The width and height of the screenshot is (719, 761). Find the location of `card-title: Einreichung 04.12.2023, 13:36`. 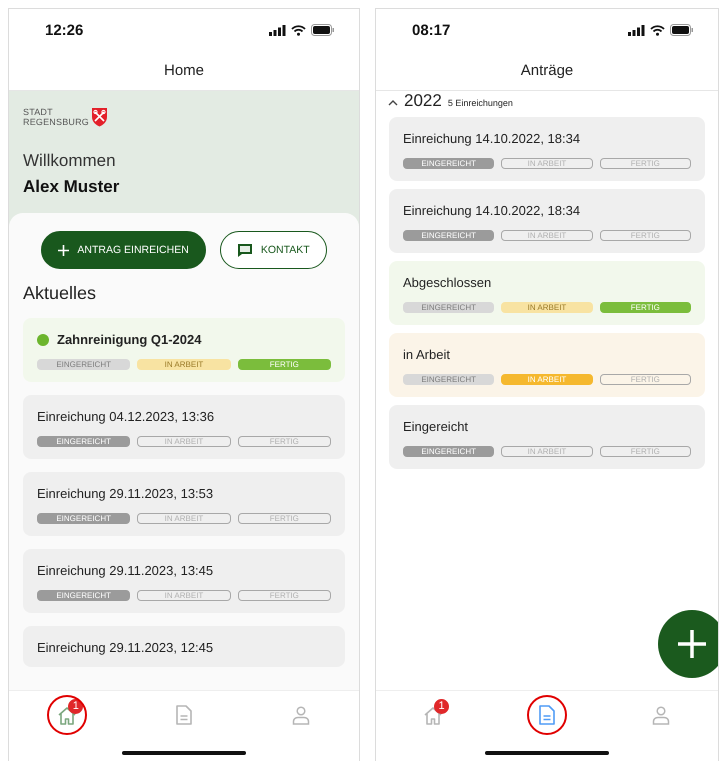

card-title: Einreichung 04.12.2023, 13:36 is located at coordinates (125, 416).